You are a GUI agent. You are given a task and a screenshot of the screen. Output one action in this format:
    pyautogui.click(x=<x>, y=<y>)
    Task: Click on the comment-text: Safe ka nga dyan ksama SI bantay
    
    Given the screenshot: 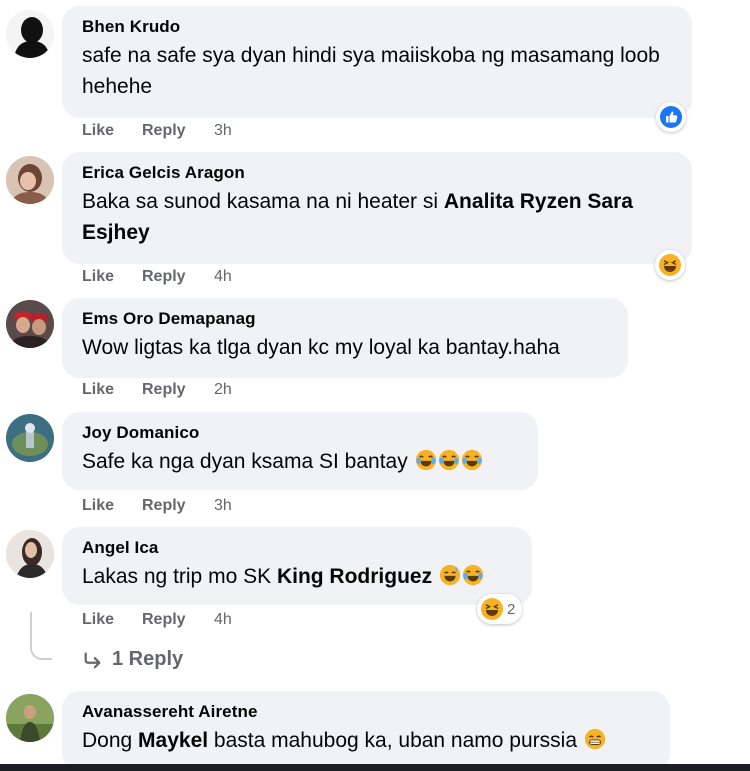 What is the action you would take?
    pyautogui.click(x=300, y=461)
    